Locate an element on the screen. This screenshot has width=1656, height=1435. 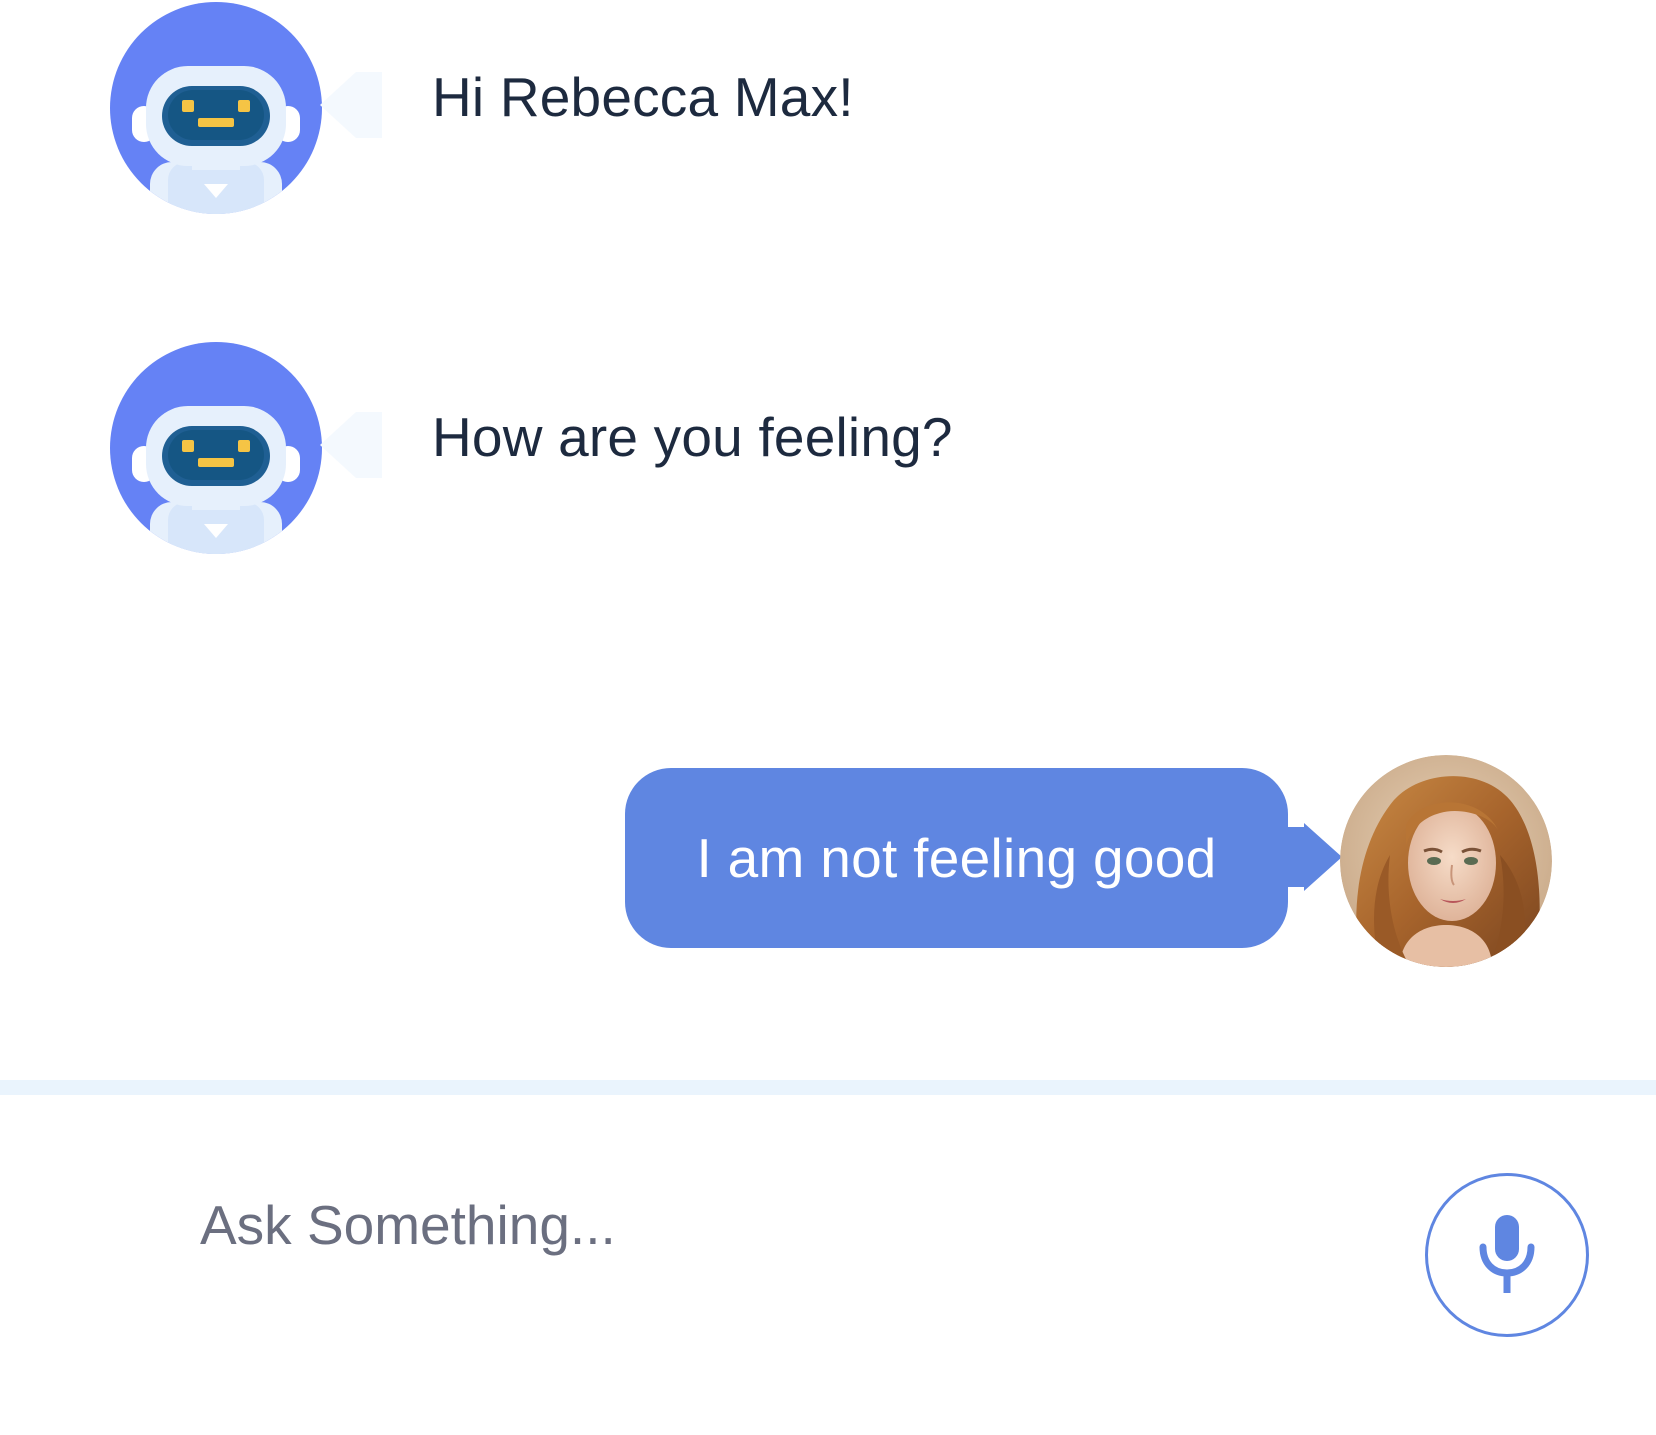
microphone-button is located at coordinates (1507, 1255).